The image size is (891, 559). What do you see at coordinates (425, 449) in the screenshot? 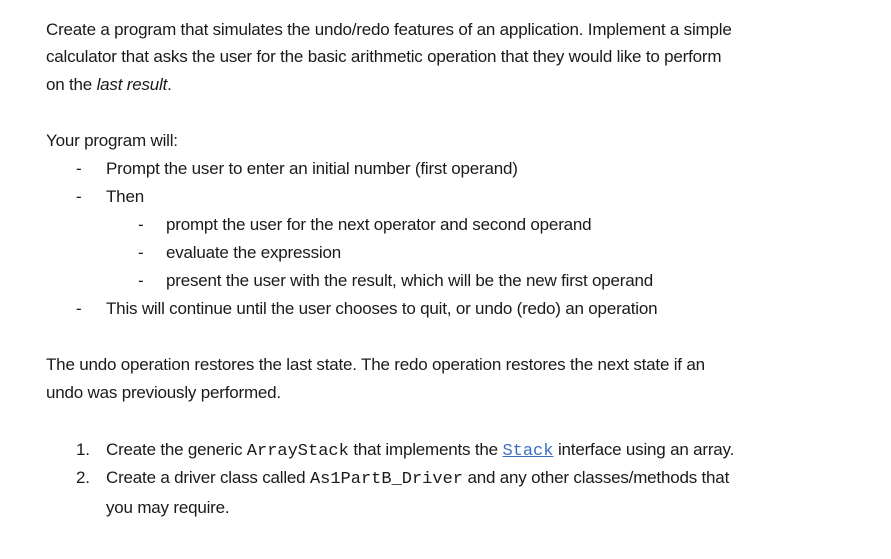
I see `task-text: that implements the` at bounding box center [425, 449].